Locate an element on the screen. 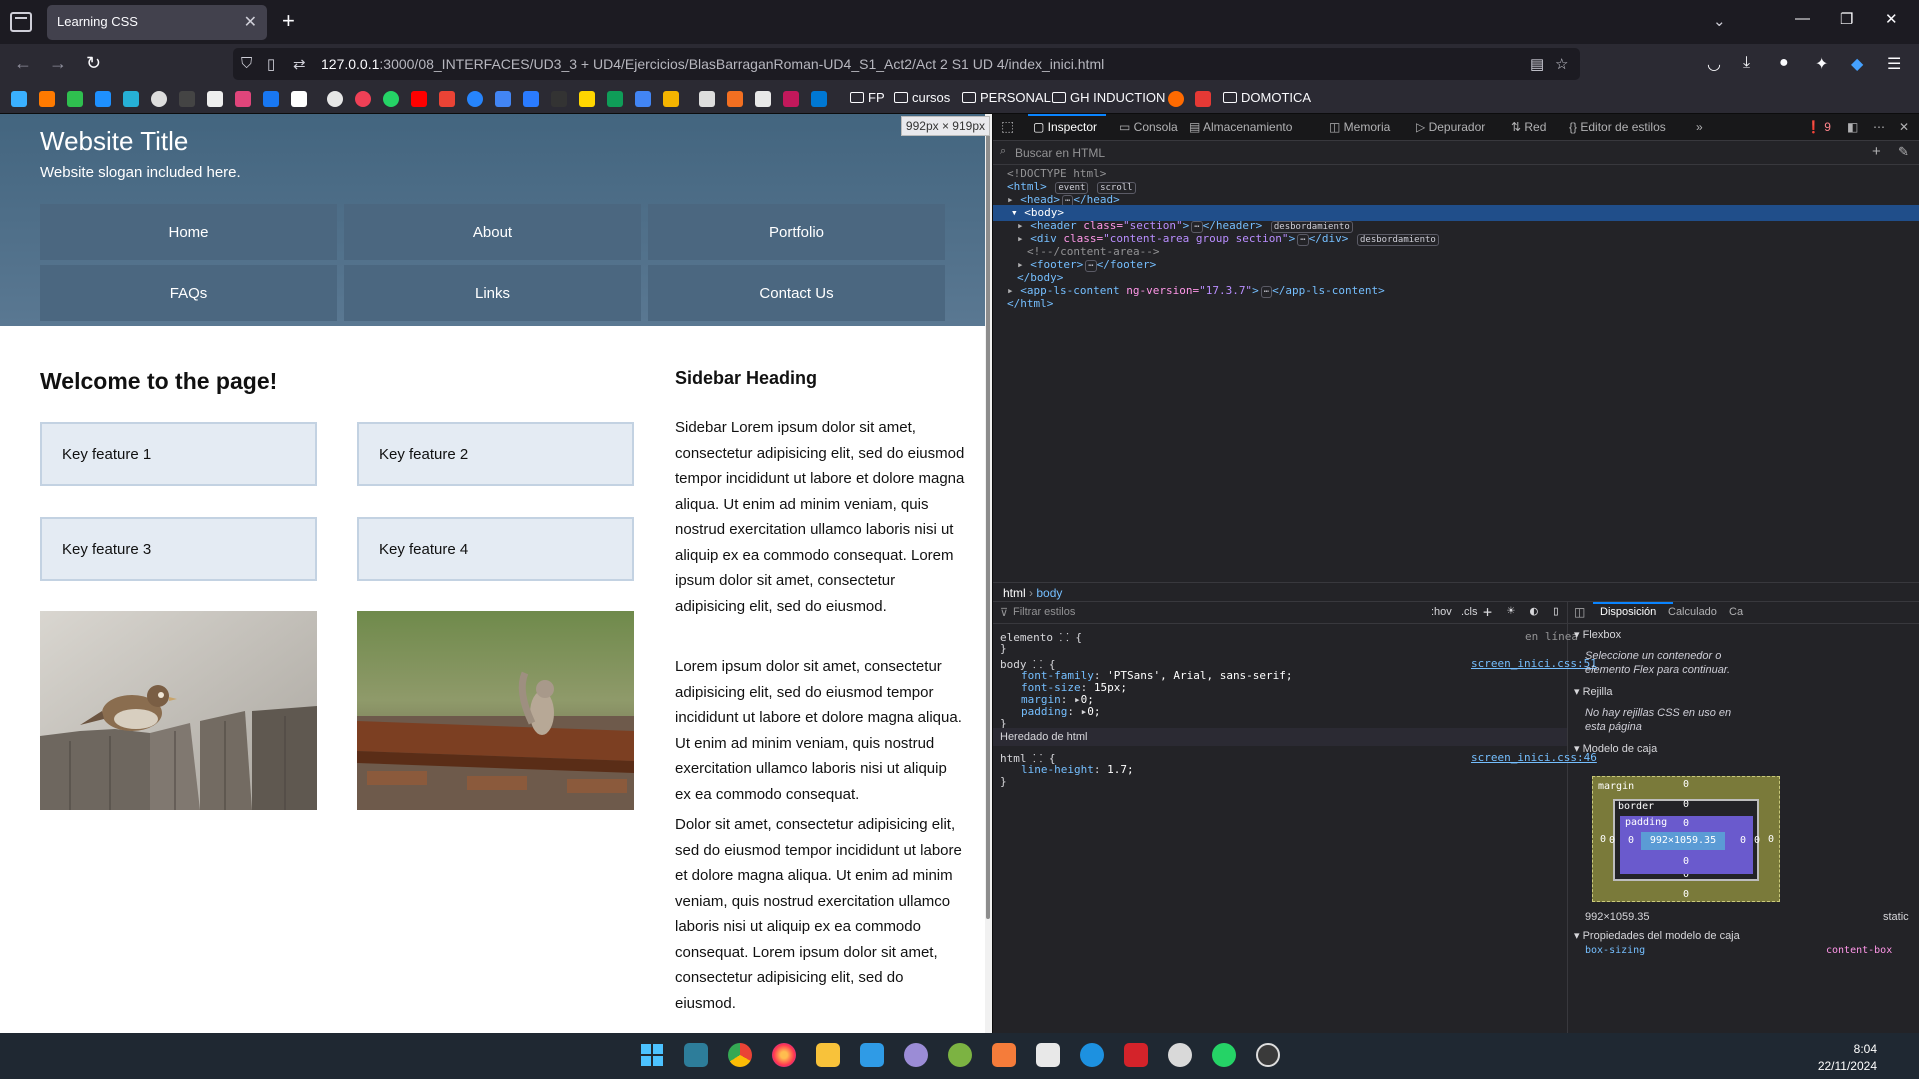  chrome-icon is located at coordinates (740, 1055).